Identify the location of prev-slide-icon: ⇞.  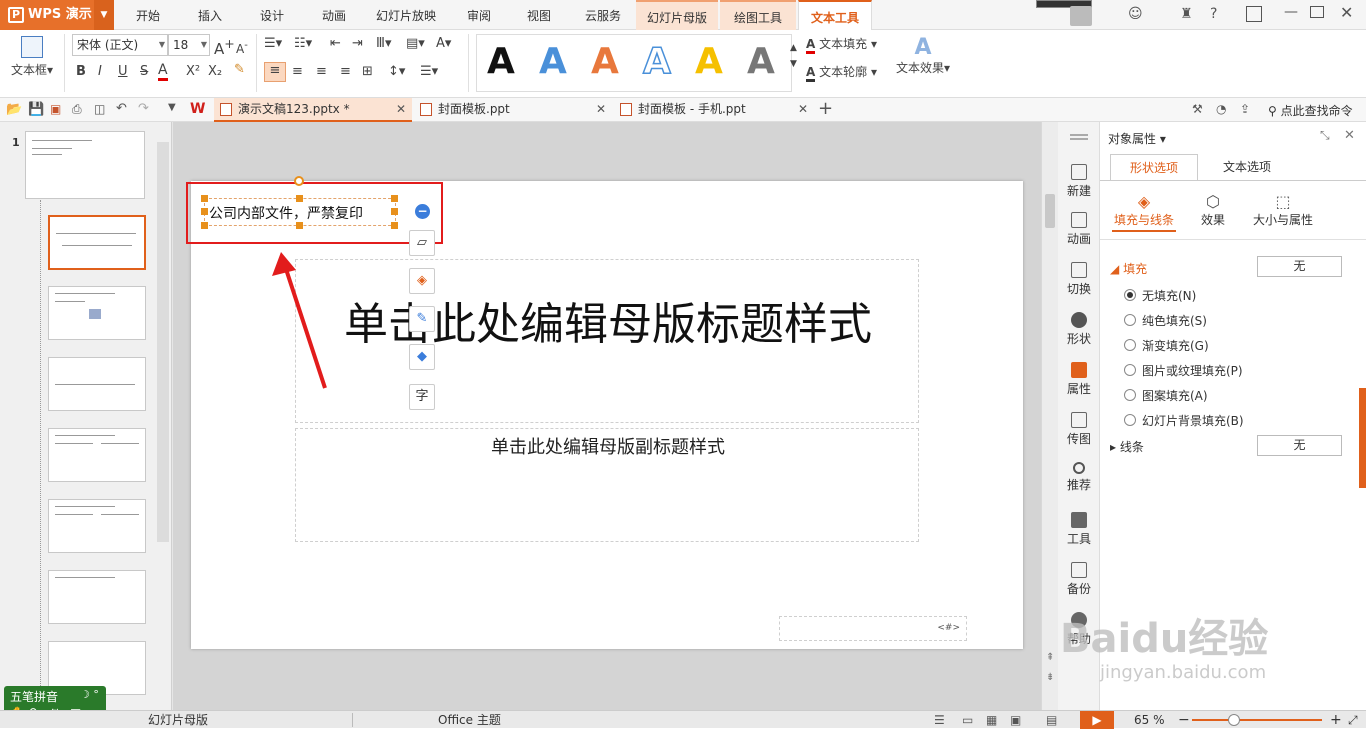
(1050, 657).